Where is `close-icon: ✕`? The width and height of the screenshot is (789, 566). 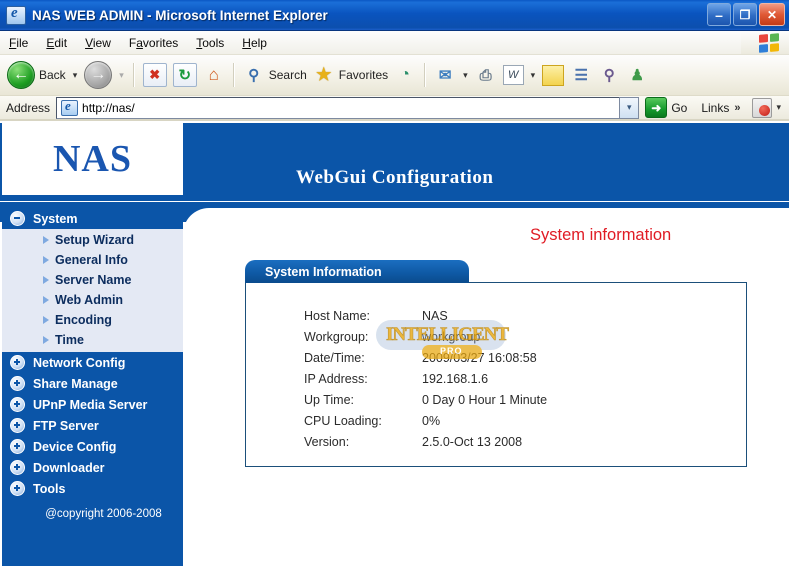
close-icon: ✕ is located at coordinates (772, 14).